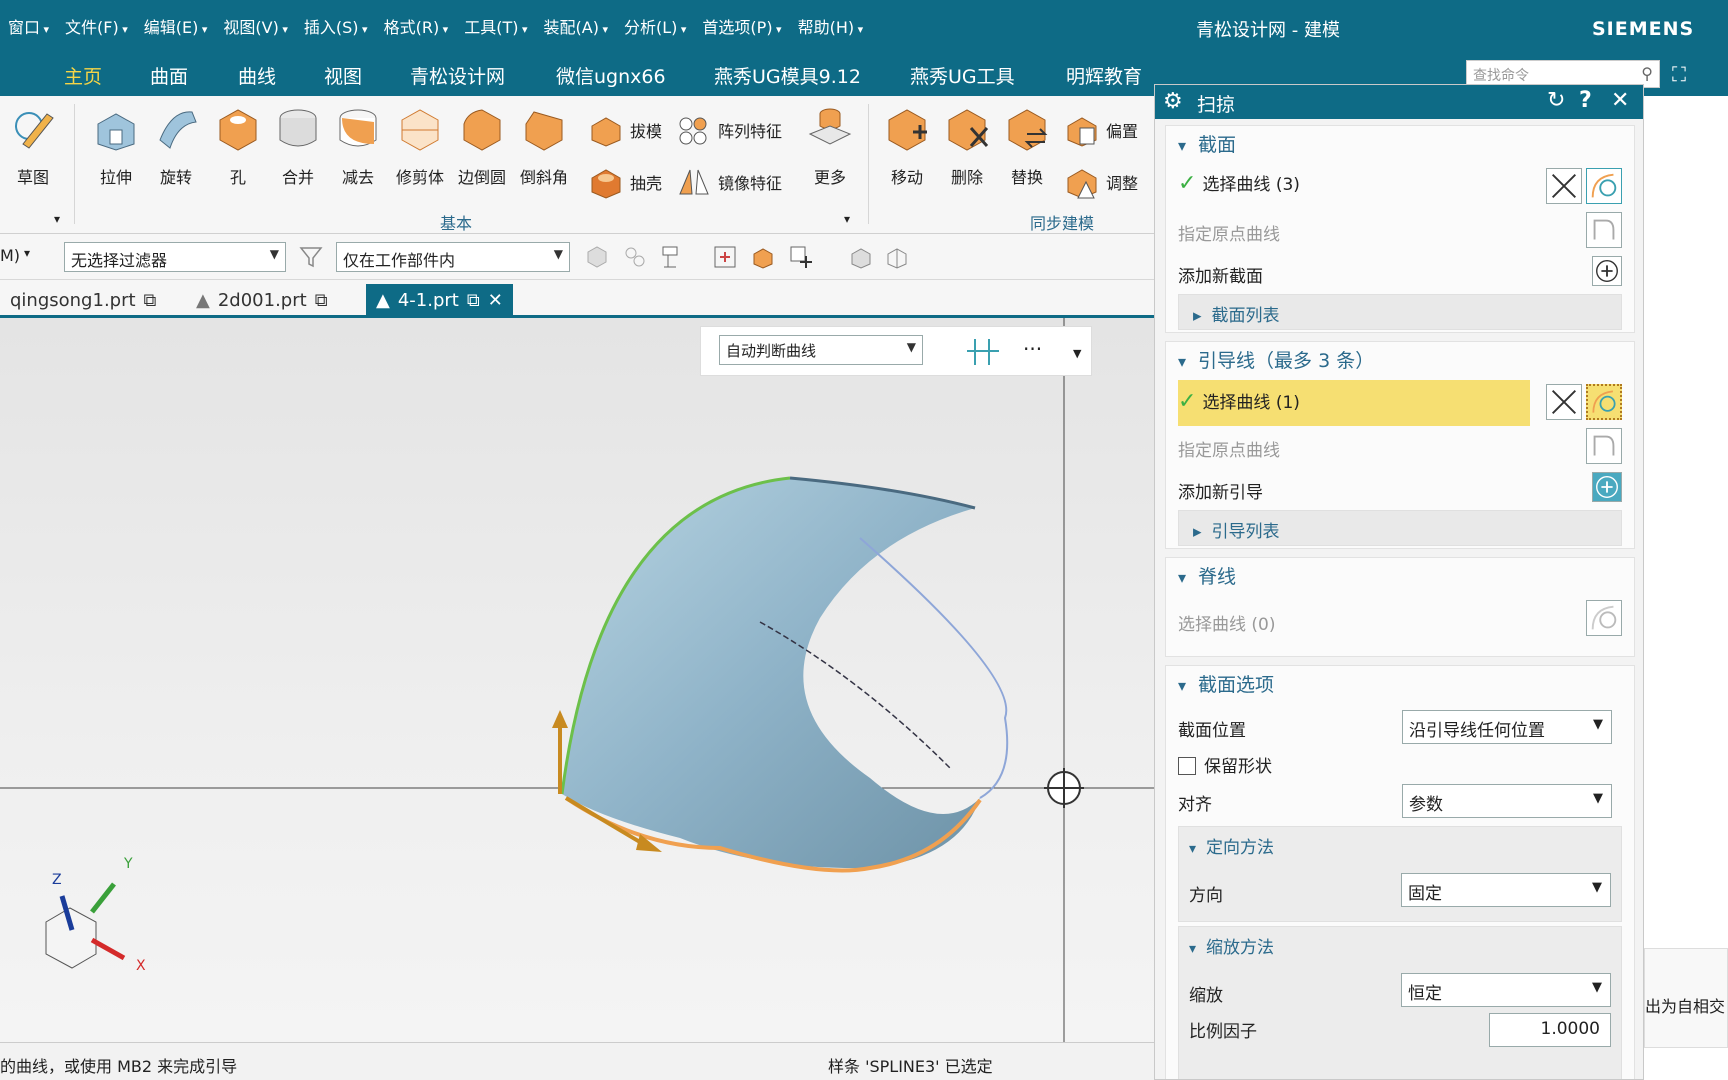 Image resolution: width=1728 pixels, height=1080 pixels. What do you see at coordinates (821, 350) in the screenshot?
I see `curve-rule-dropdown: 自动判断曲线 ▼` at bounding box center [821, 350].